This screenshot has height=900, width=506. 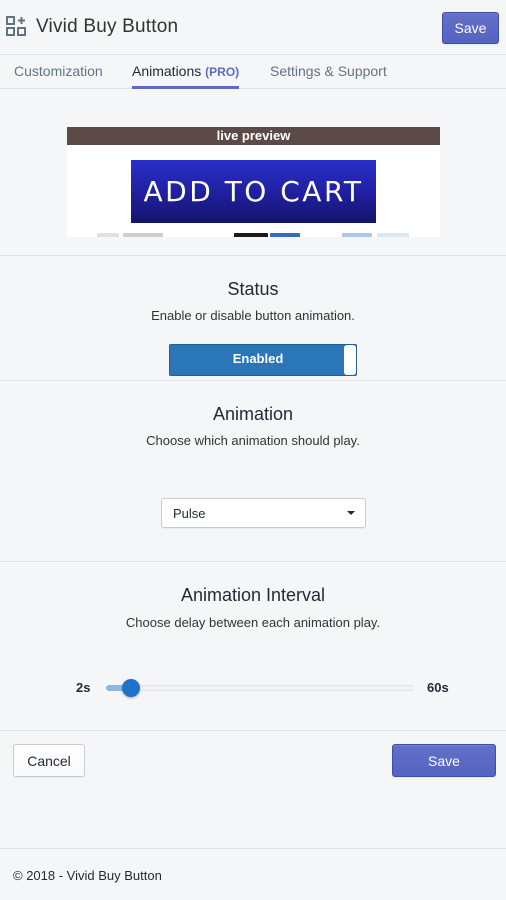 I want to click on toggle-label: Enabled, so click(x=258, y=358).